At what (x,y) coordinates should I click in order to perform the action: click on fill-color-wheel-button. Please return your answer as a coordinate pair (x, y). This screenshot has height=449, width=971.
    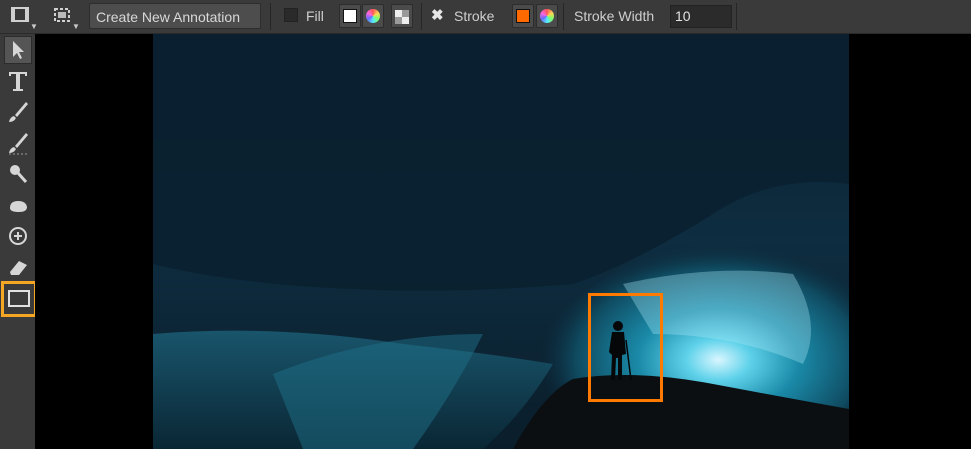
    Looking at the image, I should click on (373, 16).